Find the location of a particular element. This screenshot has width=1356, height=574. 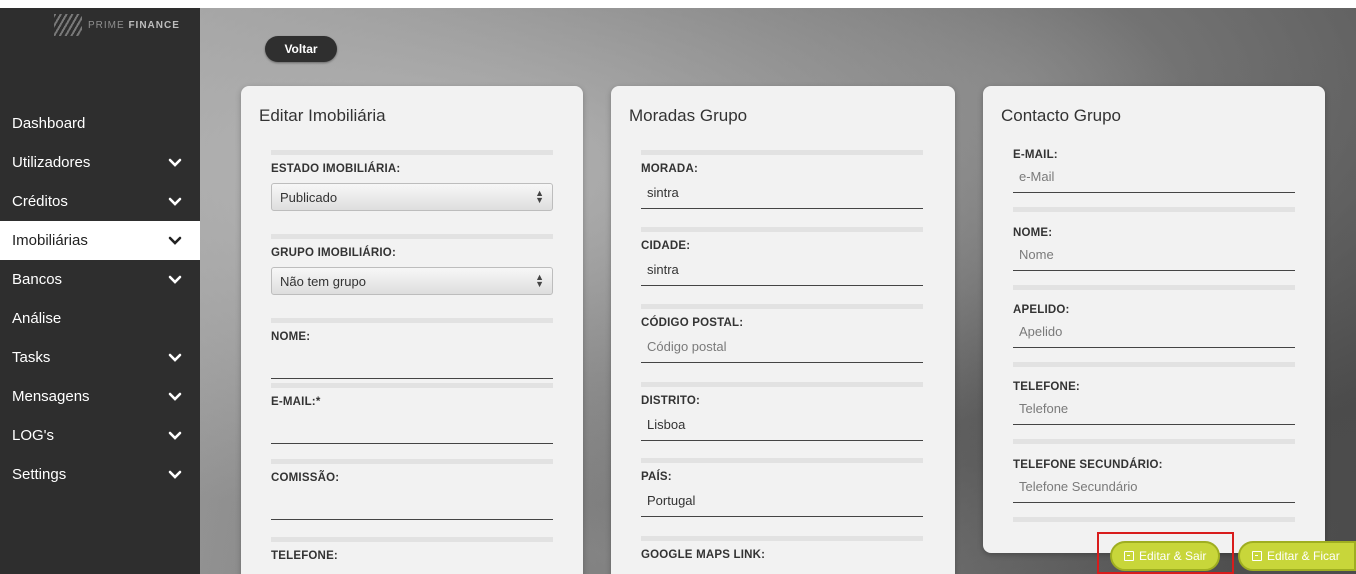

nome-label: NOME: is located at coordinates (291, 337).